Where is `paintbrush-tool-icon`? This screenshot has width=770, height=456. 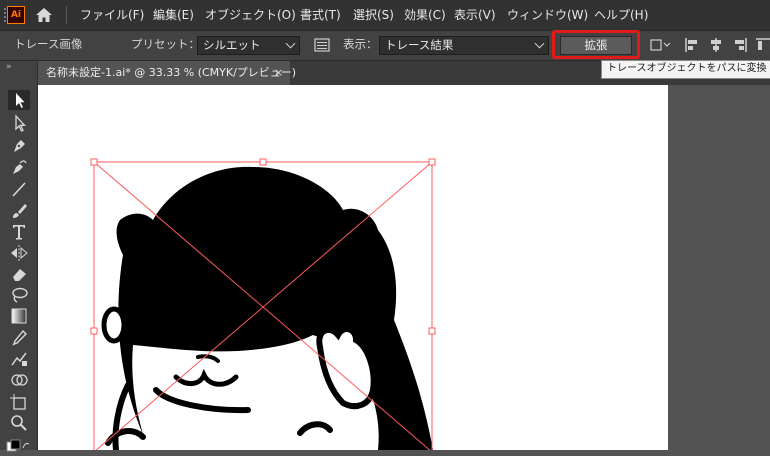 paintbrush-tool-icon is located at coordinates (19, 211).